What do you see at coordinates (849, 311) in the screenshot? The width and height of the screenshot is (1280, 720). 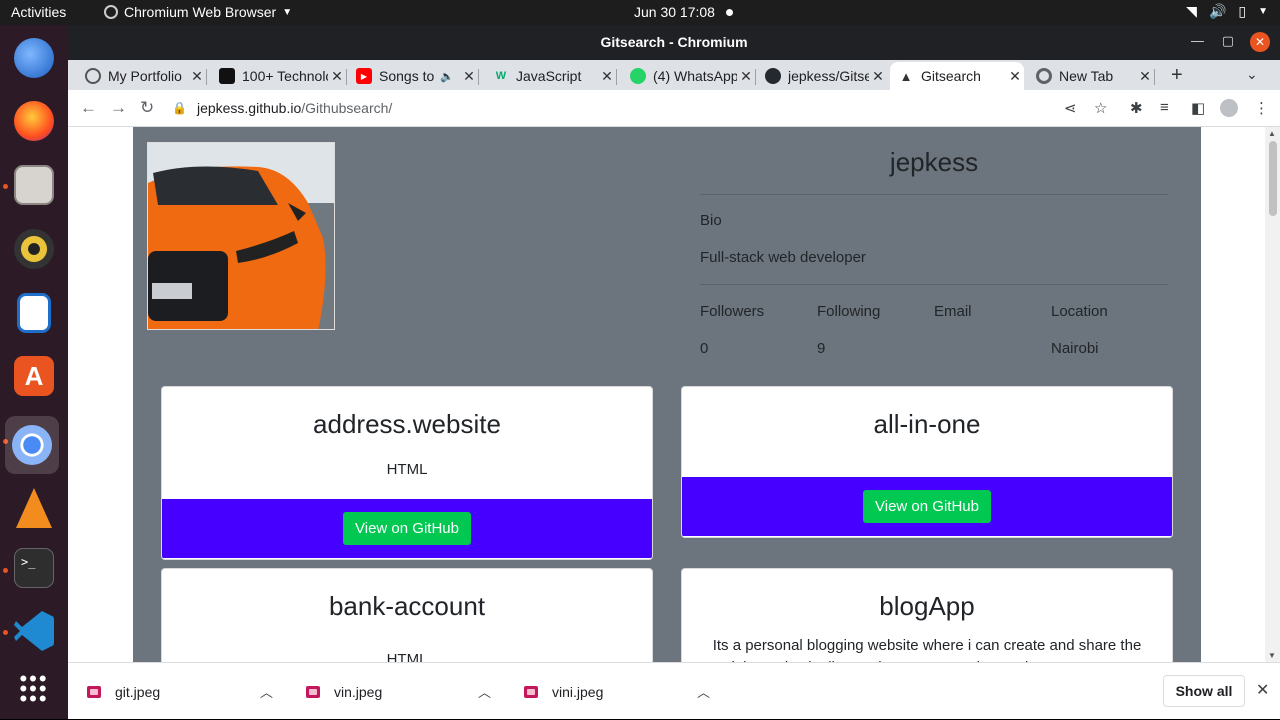 I see `following-label: Following` at bounding box center [849, 311].